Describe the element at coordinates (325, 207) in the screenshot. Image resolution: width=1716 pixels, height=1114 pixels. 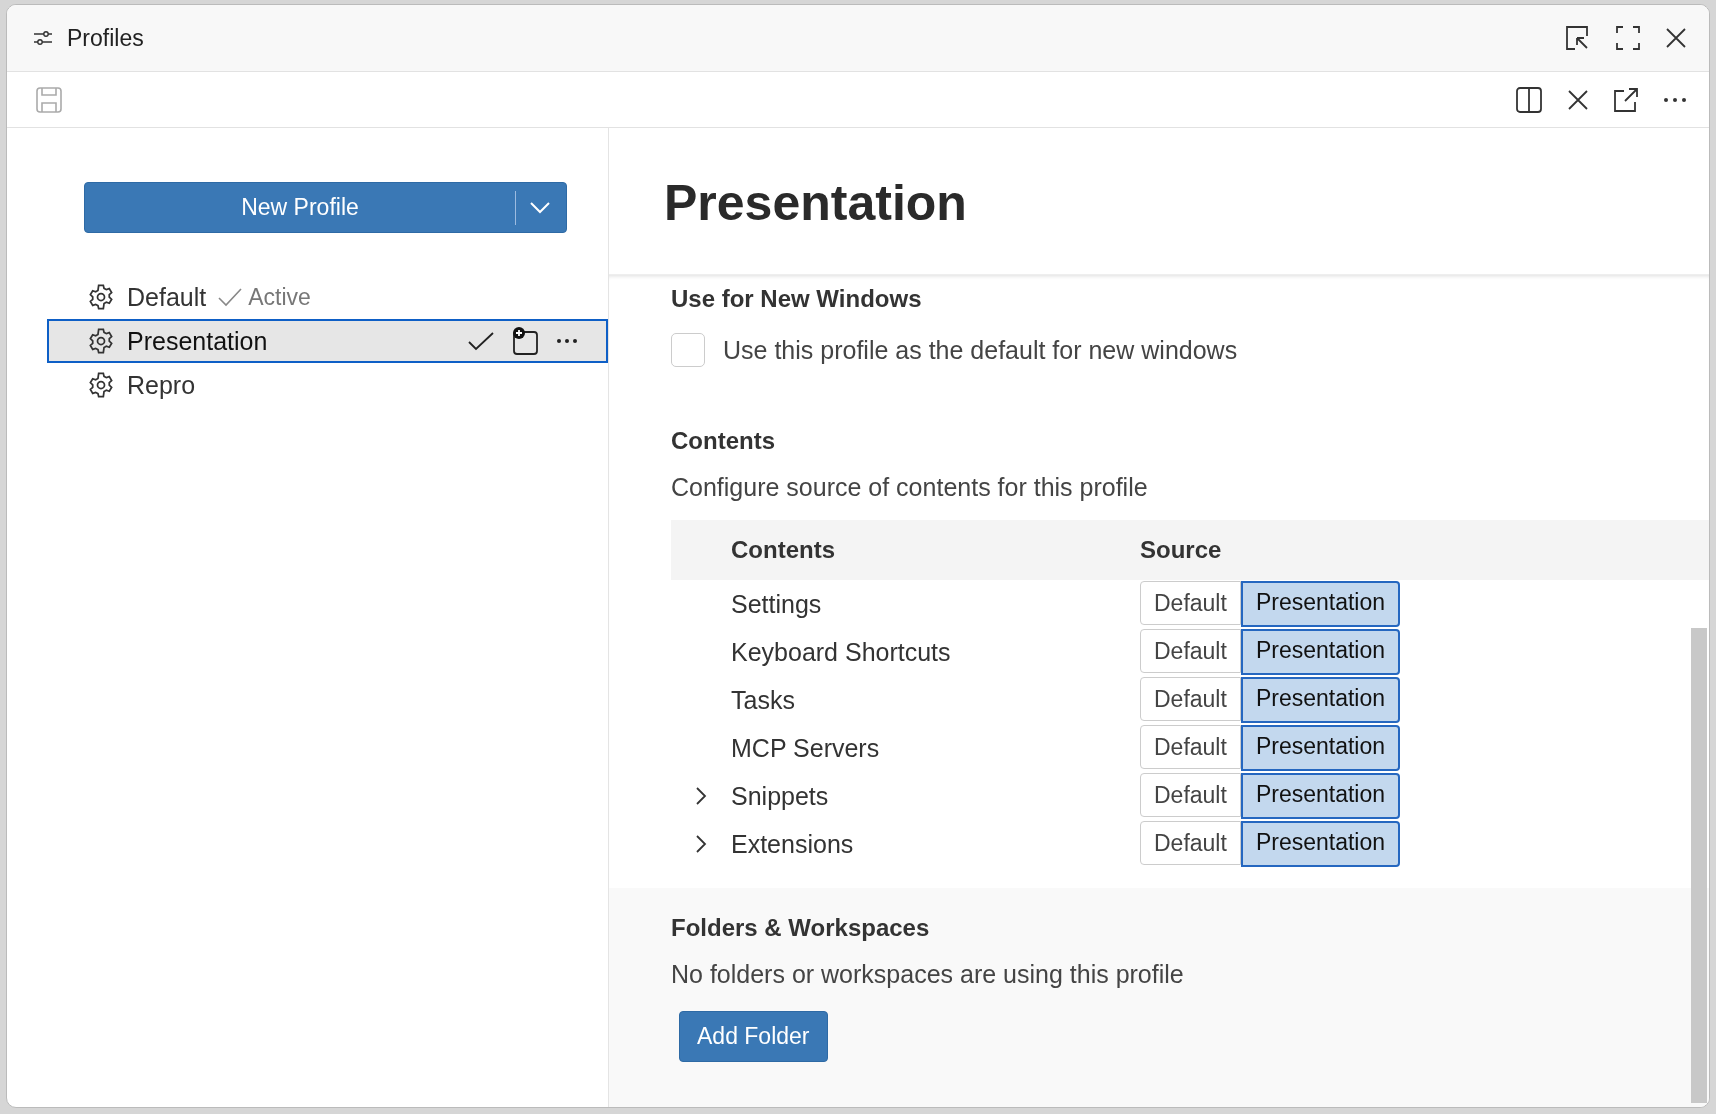
I see `new-profile-button: New Profile` at that location.